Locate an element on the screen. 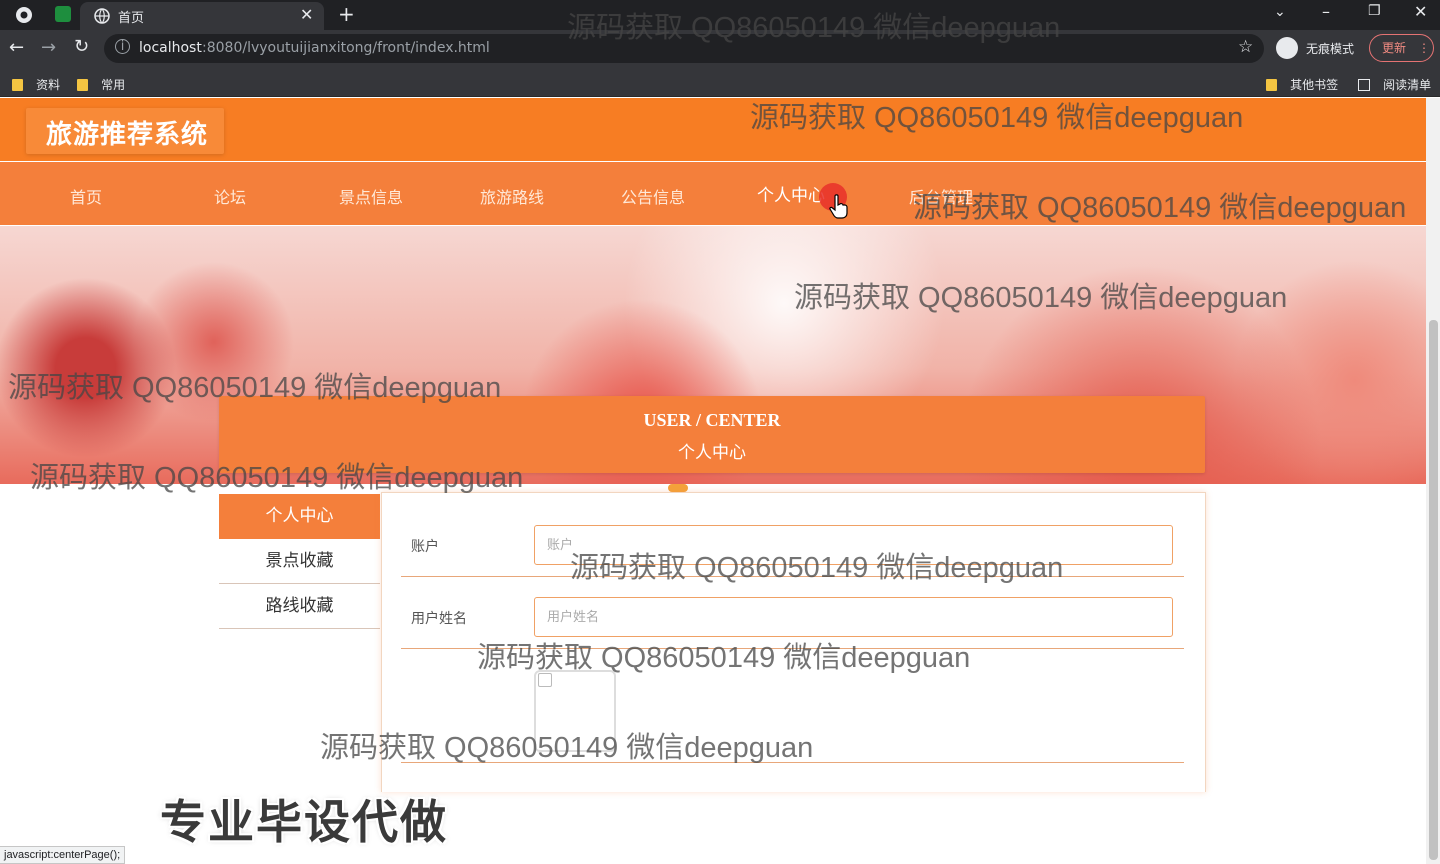 This screenshot has height=864, width=1440. bookmarks-bar: 资料 常用 其他书签 阅读清单 is located at coordinates (720, 82).